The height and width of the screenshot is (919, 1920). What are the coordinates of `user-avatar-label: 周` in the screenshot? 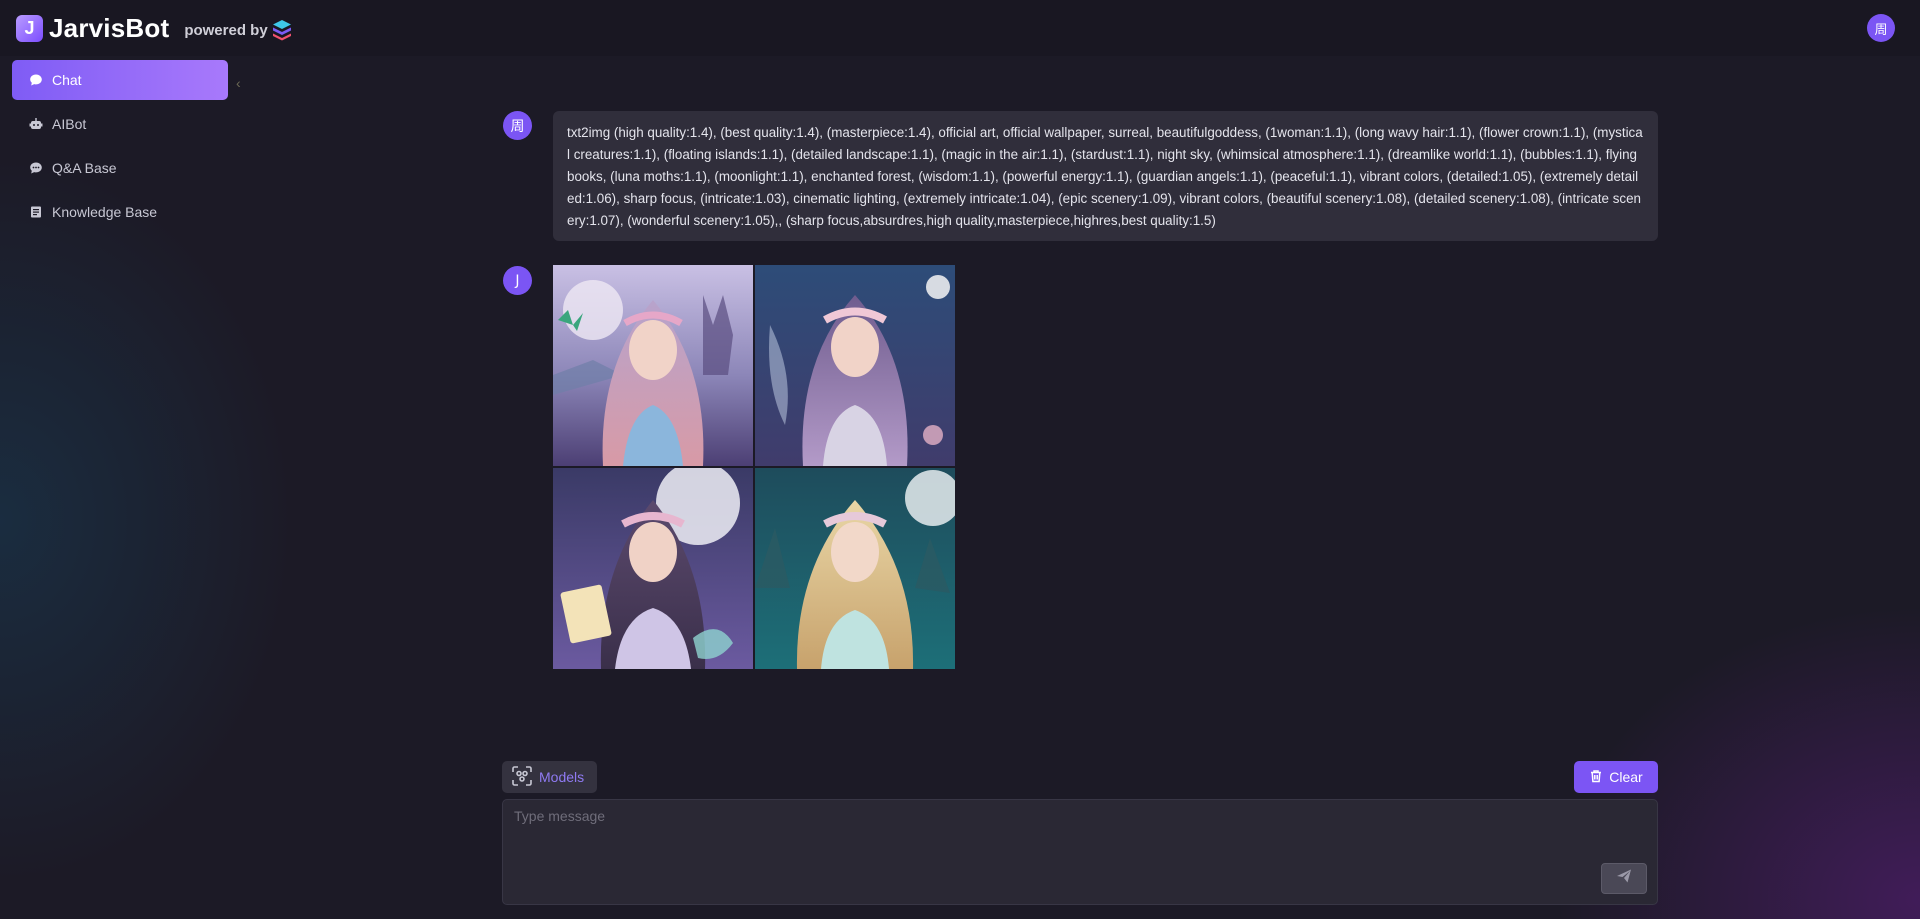 It's located at (1881, 30).